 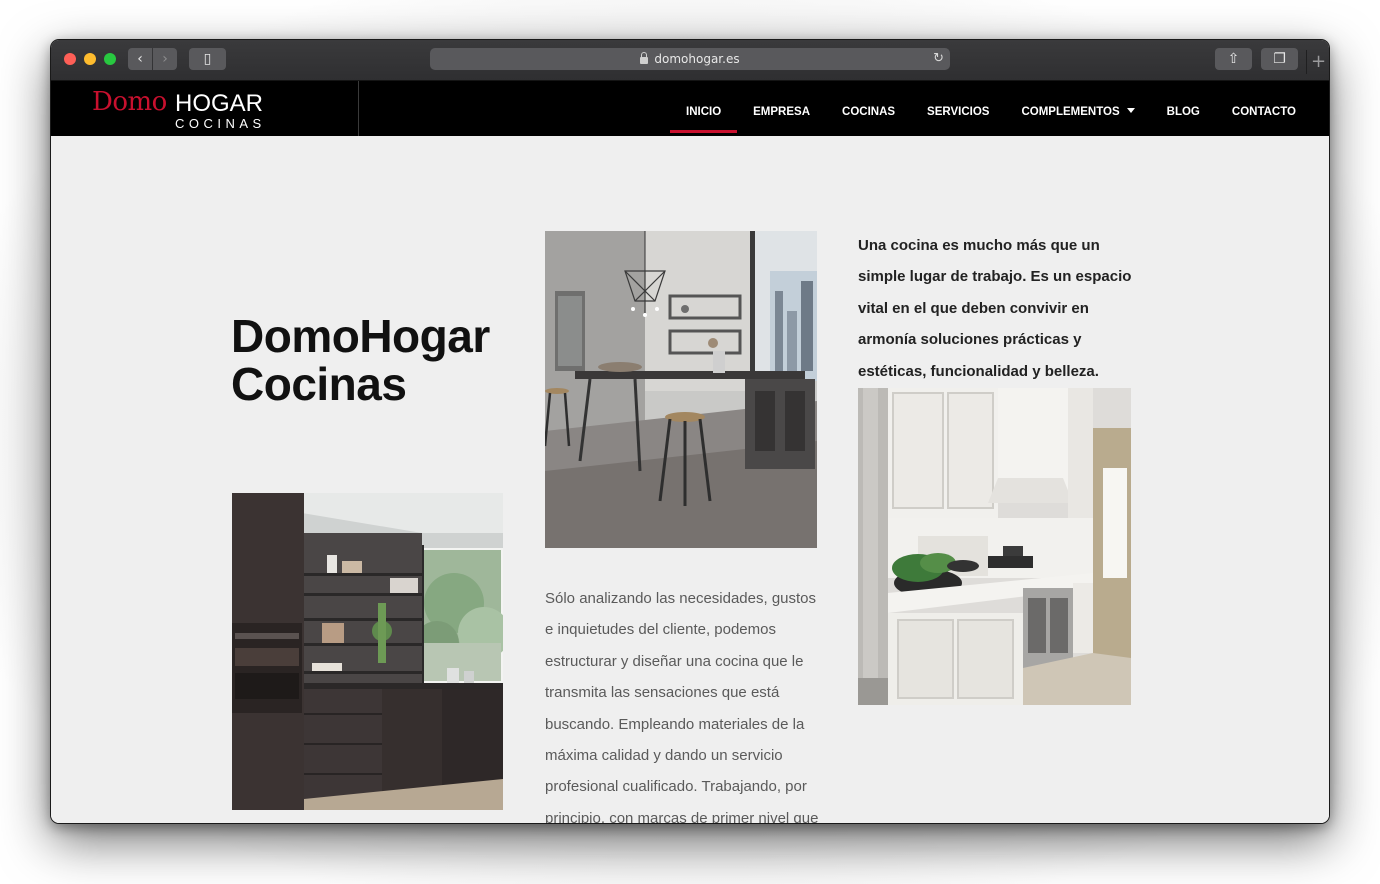 I want to click on browser-toolbar: ‹ › ▯ domohogar.es ↻ ⇧ ❐ +, so click(x=690, y=60).